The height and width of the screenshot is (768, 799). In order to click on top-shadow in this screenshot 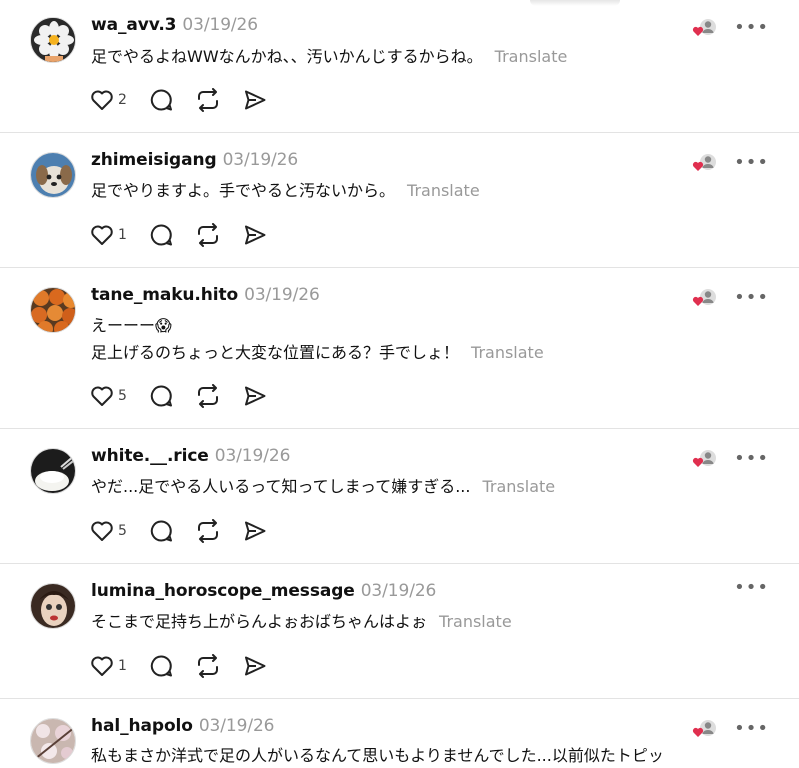, I will do `click(575, 3)`.